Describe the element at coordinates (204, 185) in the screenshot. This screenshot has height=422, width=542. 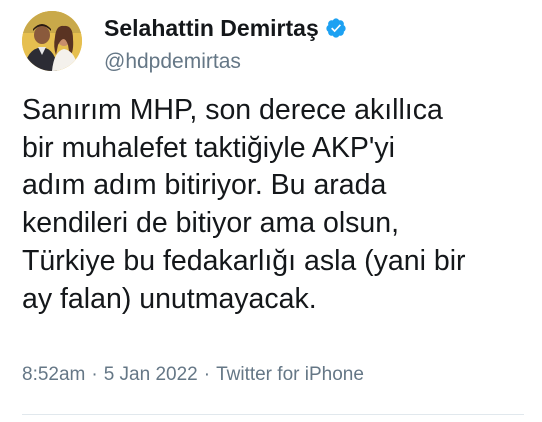
I see `tweet-text-line: adım adım bitiriyor. Bu arada` at that location.